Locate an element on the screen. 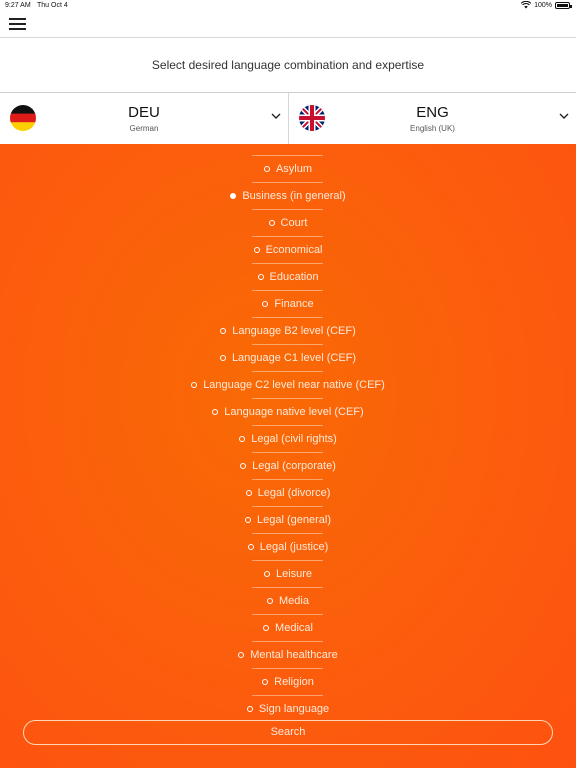  expertise-option-label: Economical is located at coordinates (294, 249).